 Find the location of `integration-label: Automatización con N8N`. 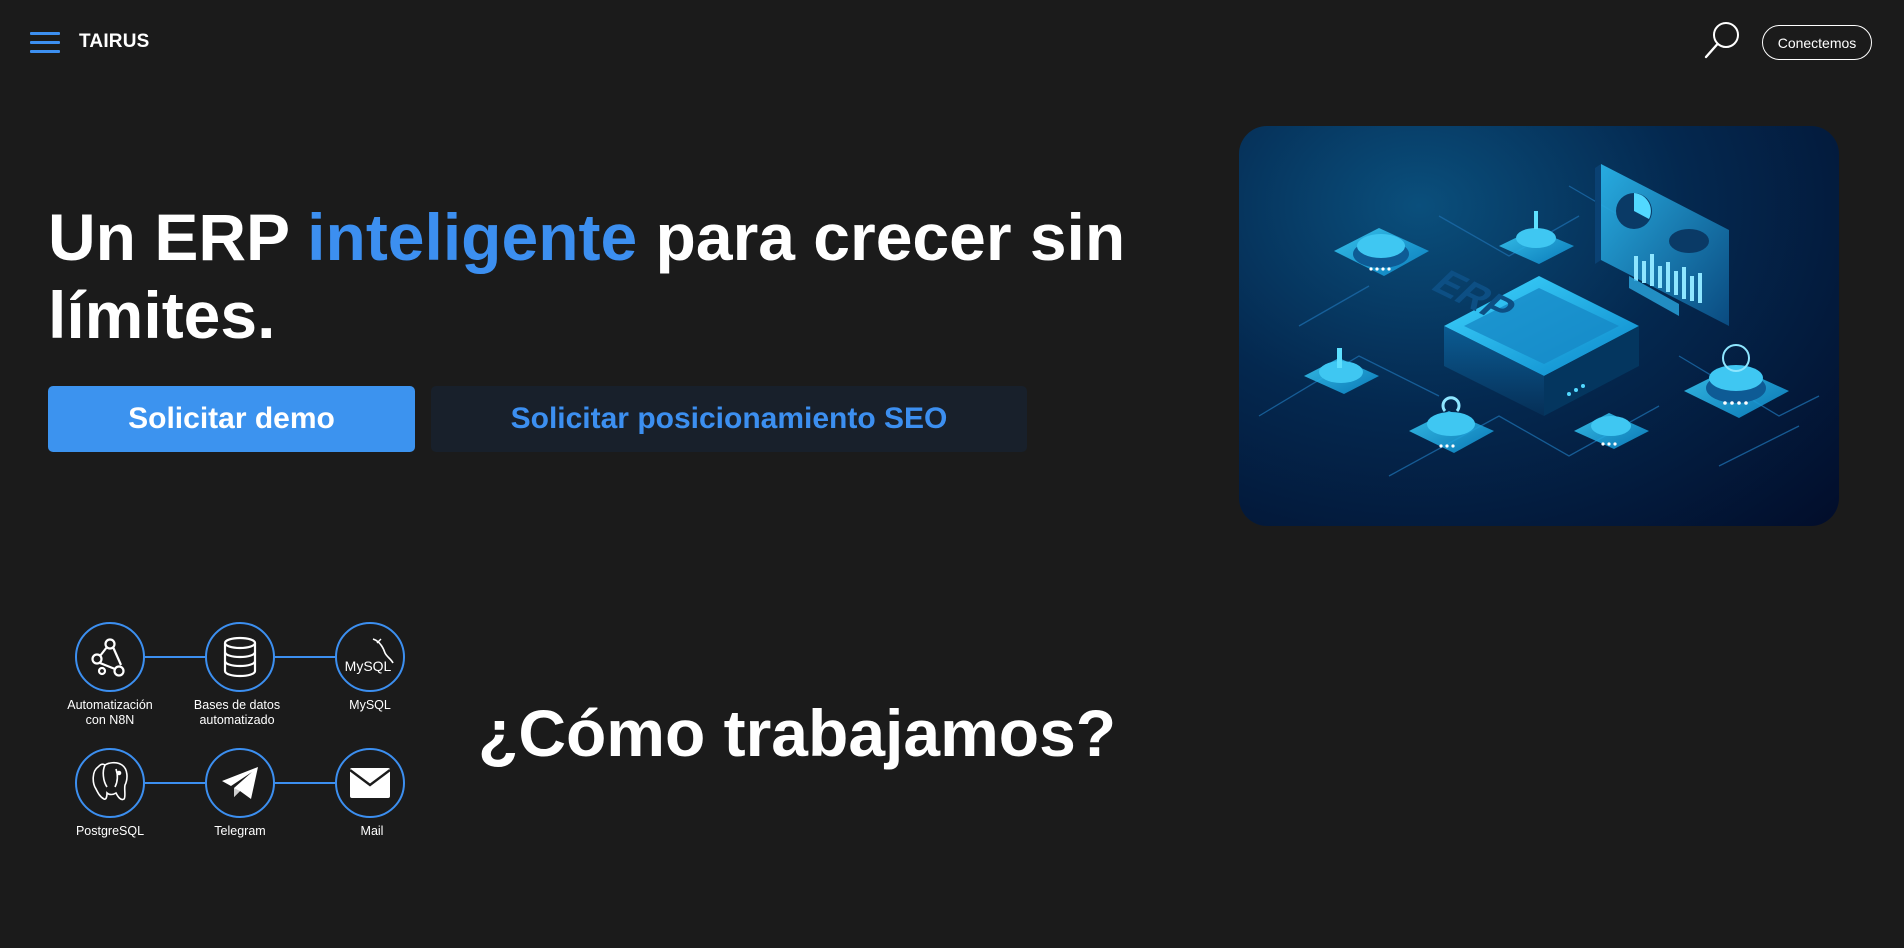

integration-label: Automatización con N8N is located at coordinates (110, 712).